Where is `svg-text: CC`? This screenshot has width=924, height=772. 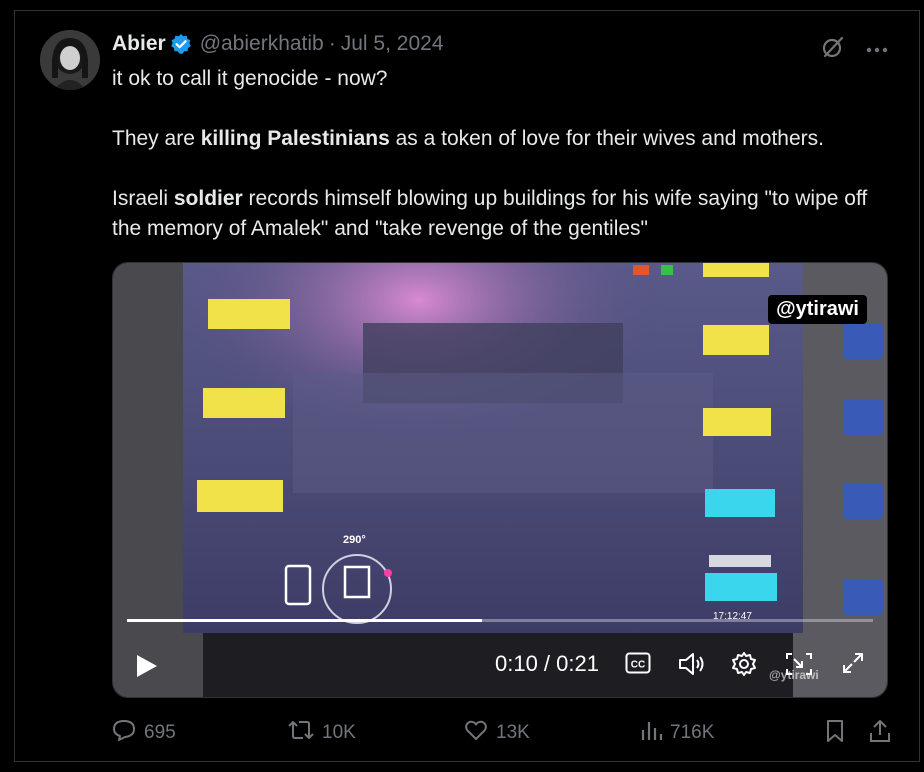
svg-text: CC is located at coordinates (638, 665).